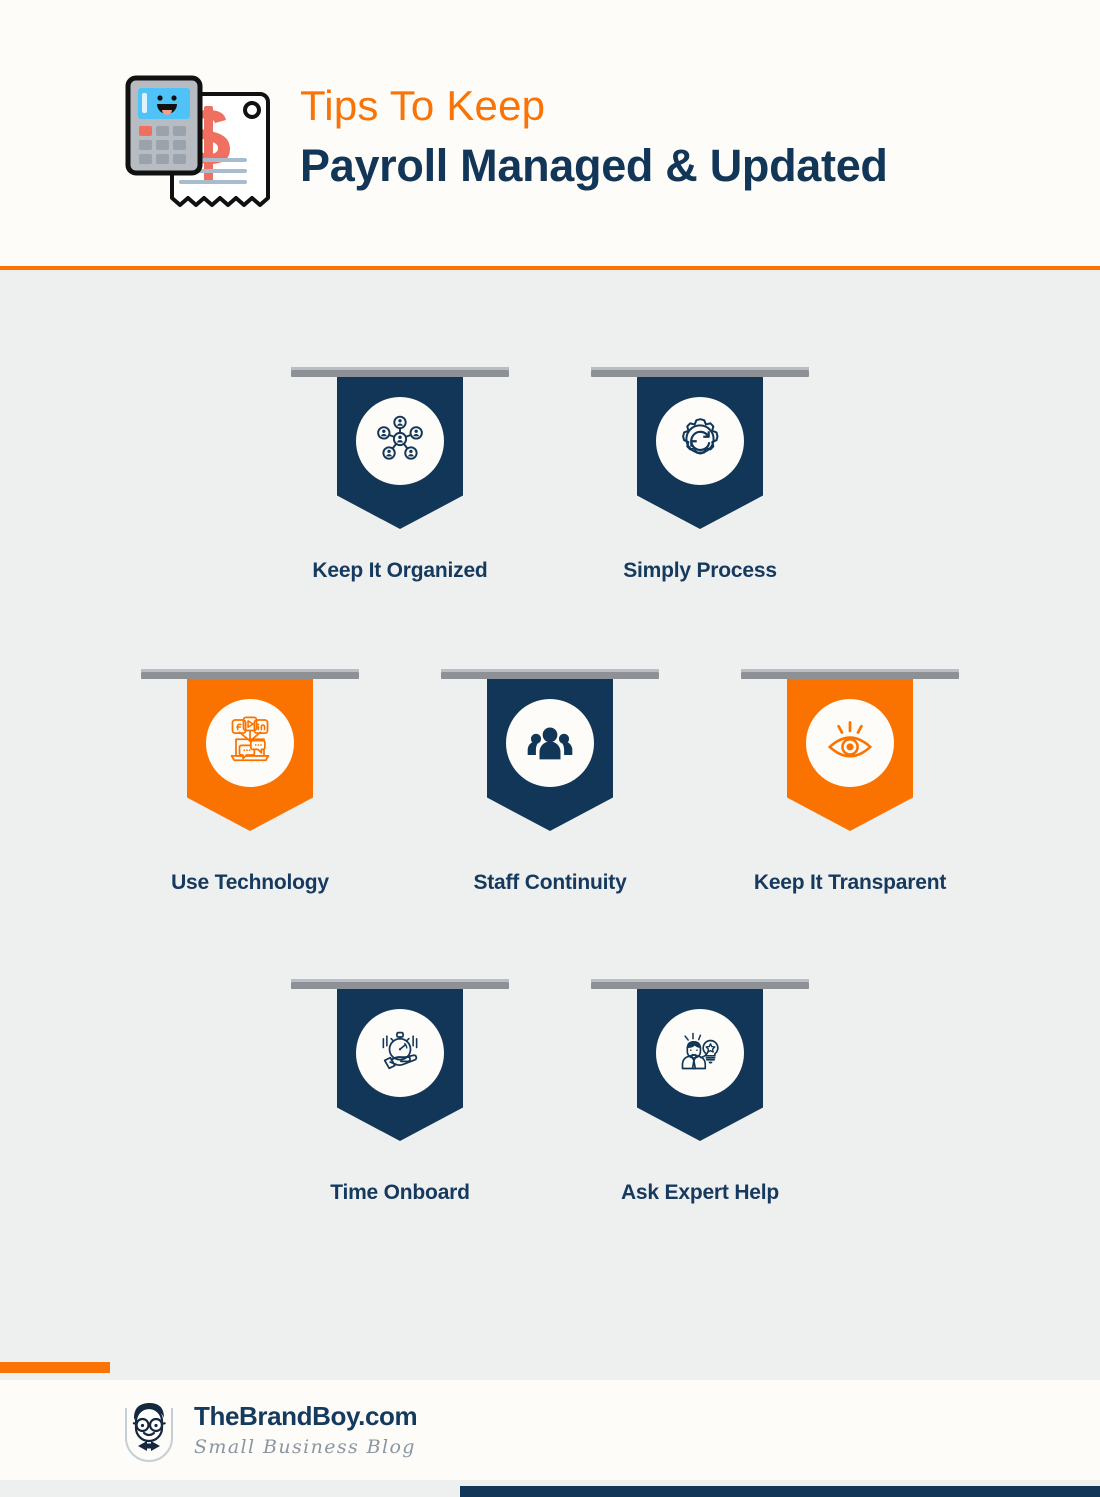  Describe the element at coordinates (550, 268) in the screenshot. I see `header-divider` at that location.